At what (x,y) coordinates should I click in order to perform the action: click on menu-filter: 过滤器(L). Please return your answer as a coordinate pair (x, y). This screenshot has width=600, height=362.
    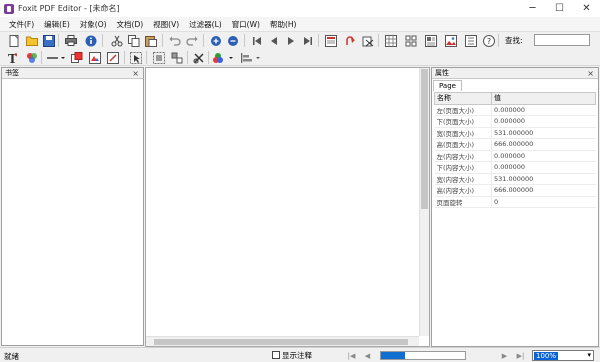
    Looking at the image, I should click on (205, 24).